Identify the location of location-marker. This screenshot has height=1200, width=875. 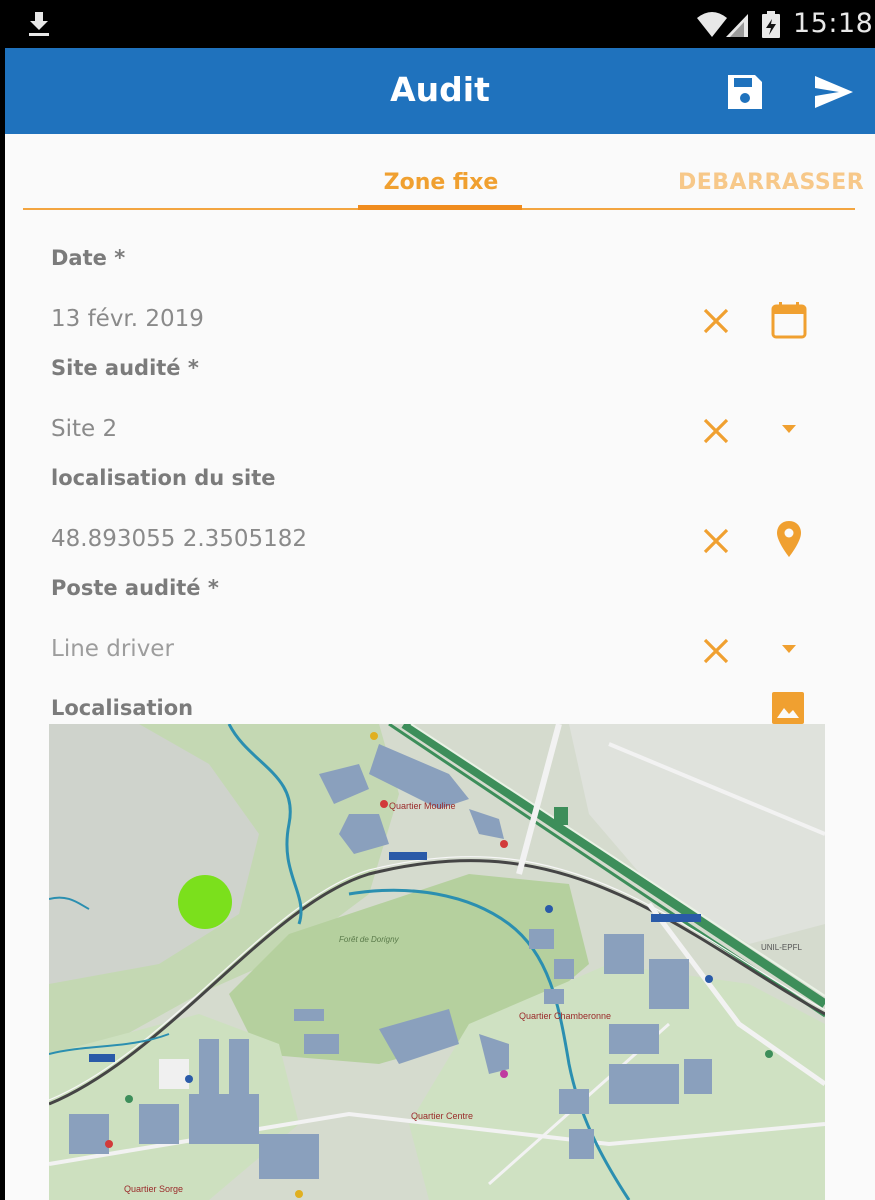
(205, 902).